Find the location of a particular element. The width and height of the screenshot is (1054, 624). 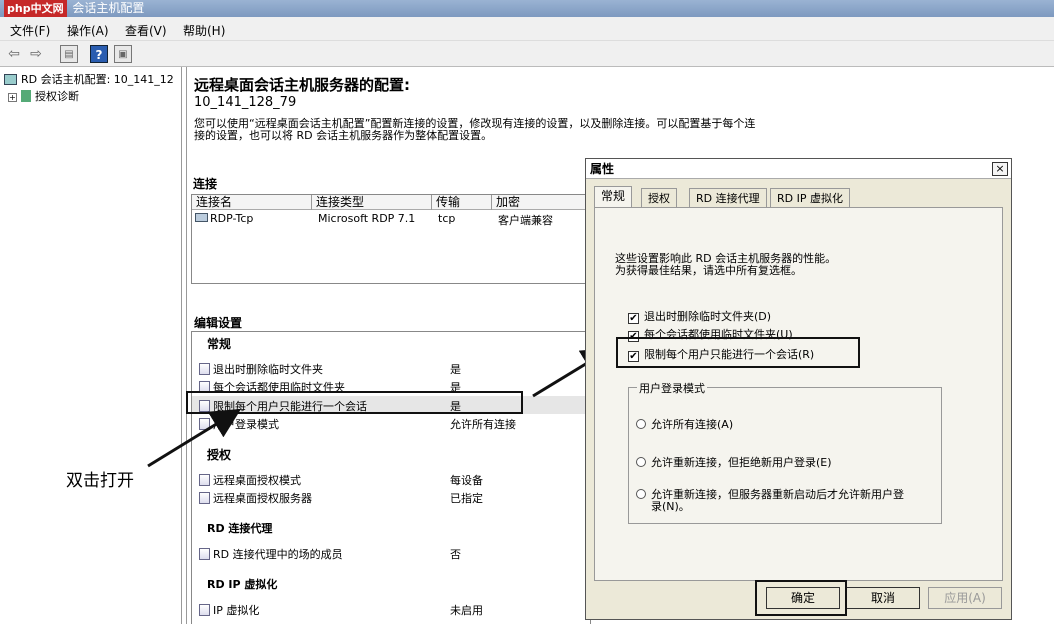

highlight-box-checkbox is located at coordinates (738, 352).